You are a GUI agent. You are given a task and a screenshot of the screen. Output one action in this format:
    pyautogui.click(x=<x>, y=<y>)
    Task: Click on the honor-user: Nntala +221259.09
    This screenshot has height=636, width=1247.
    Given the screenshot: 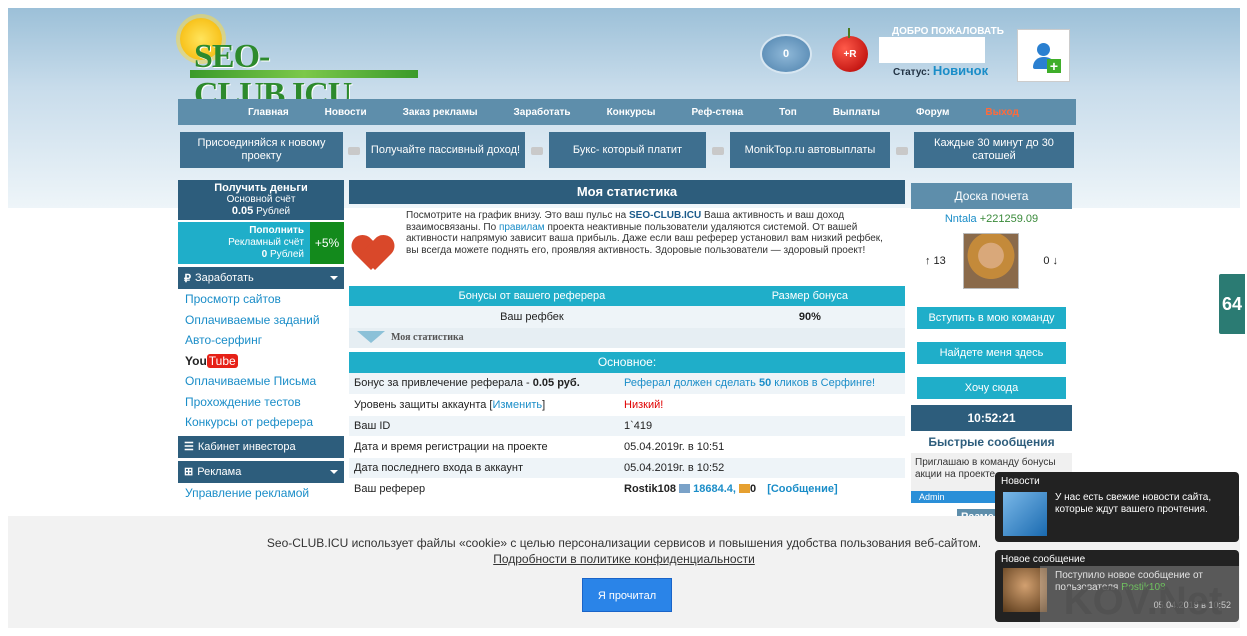 What is the action you would take?
    pyautogui.click(x=991, y=219)
    